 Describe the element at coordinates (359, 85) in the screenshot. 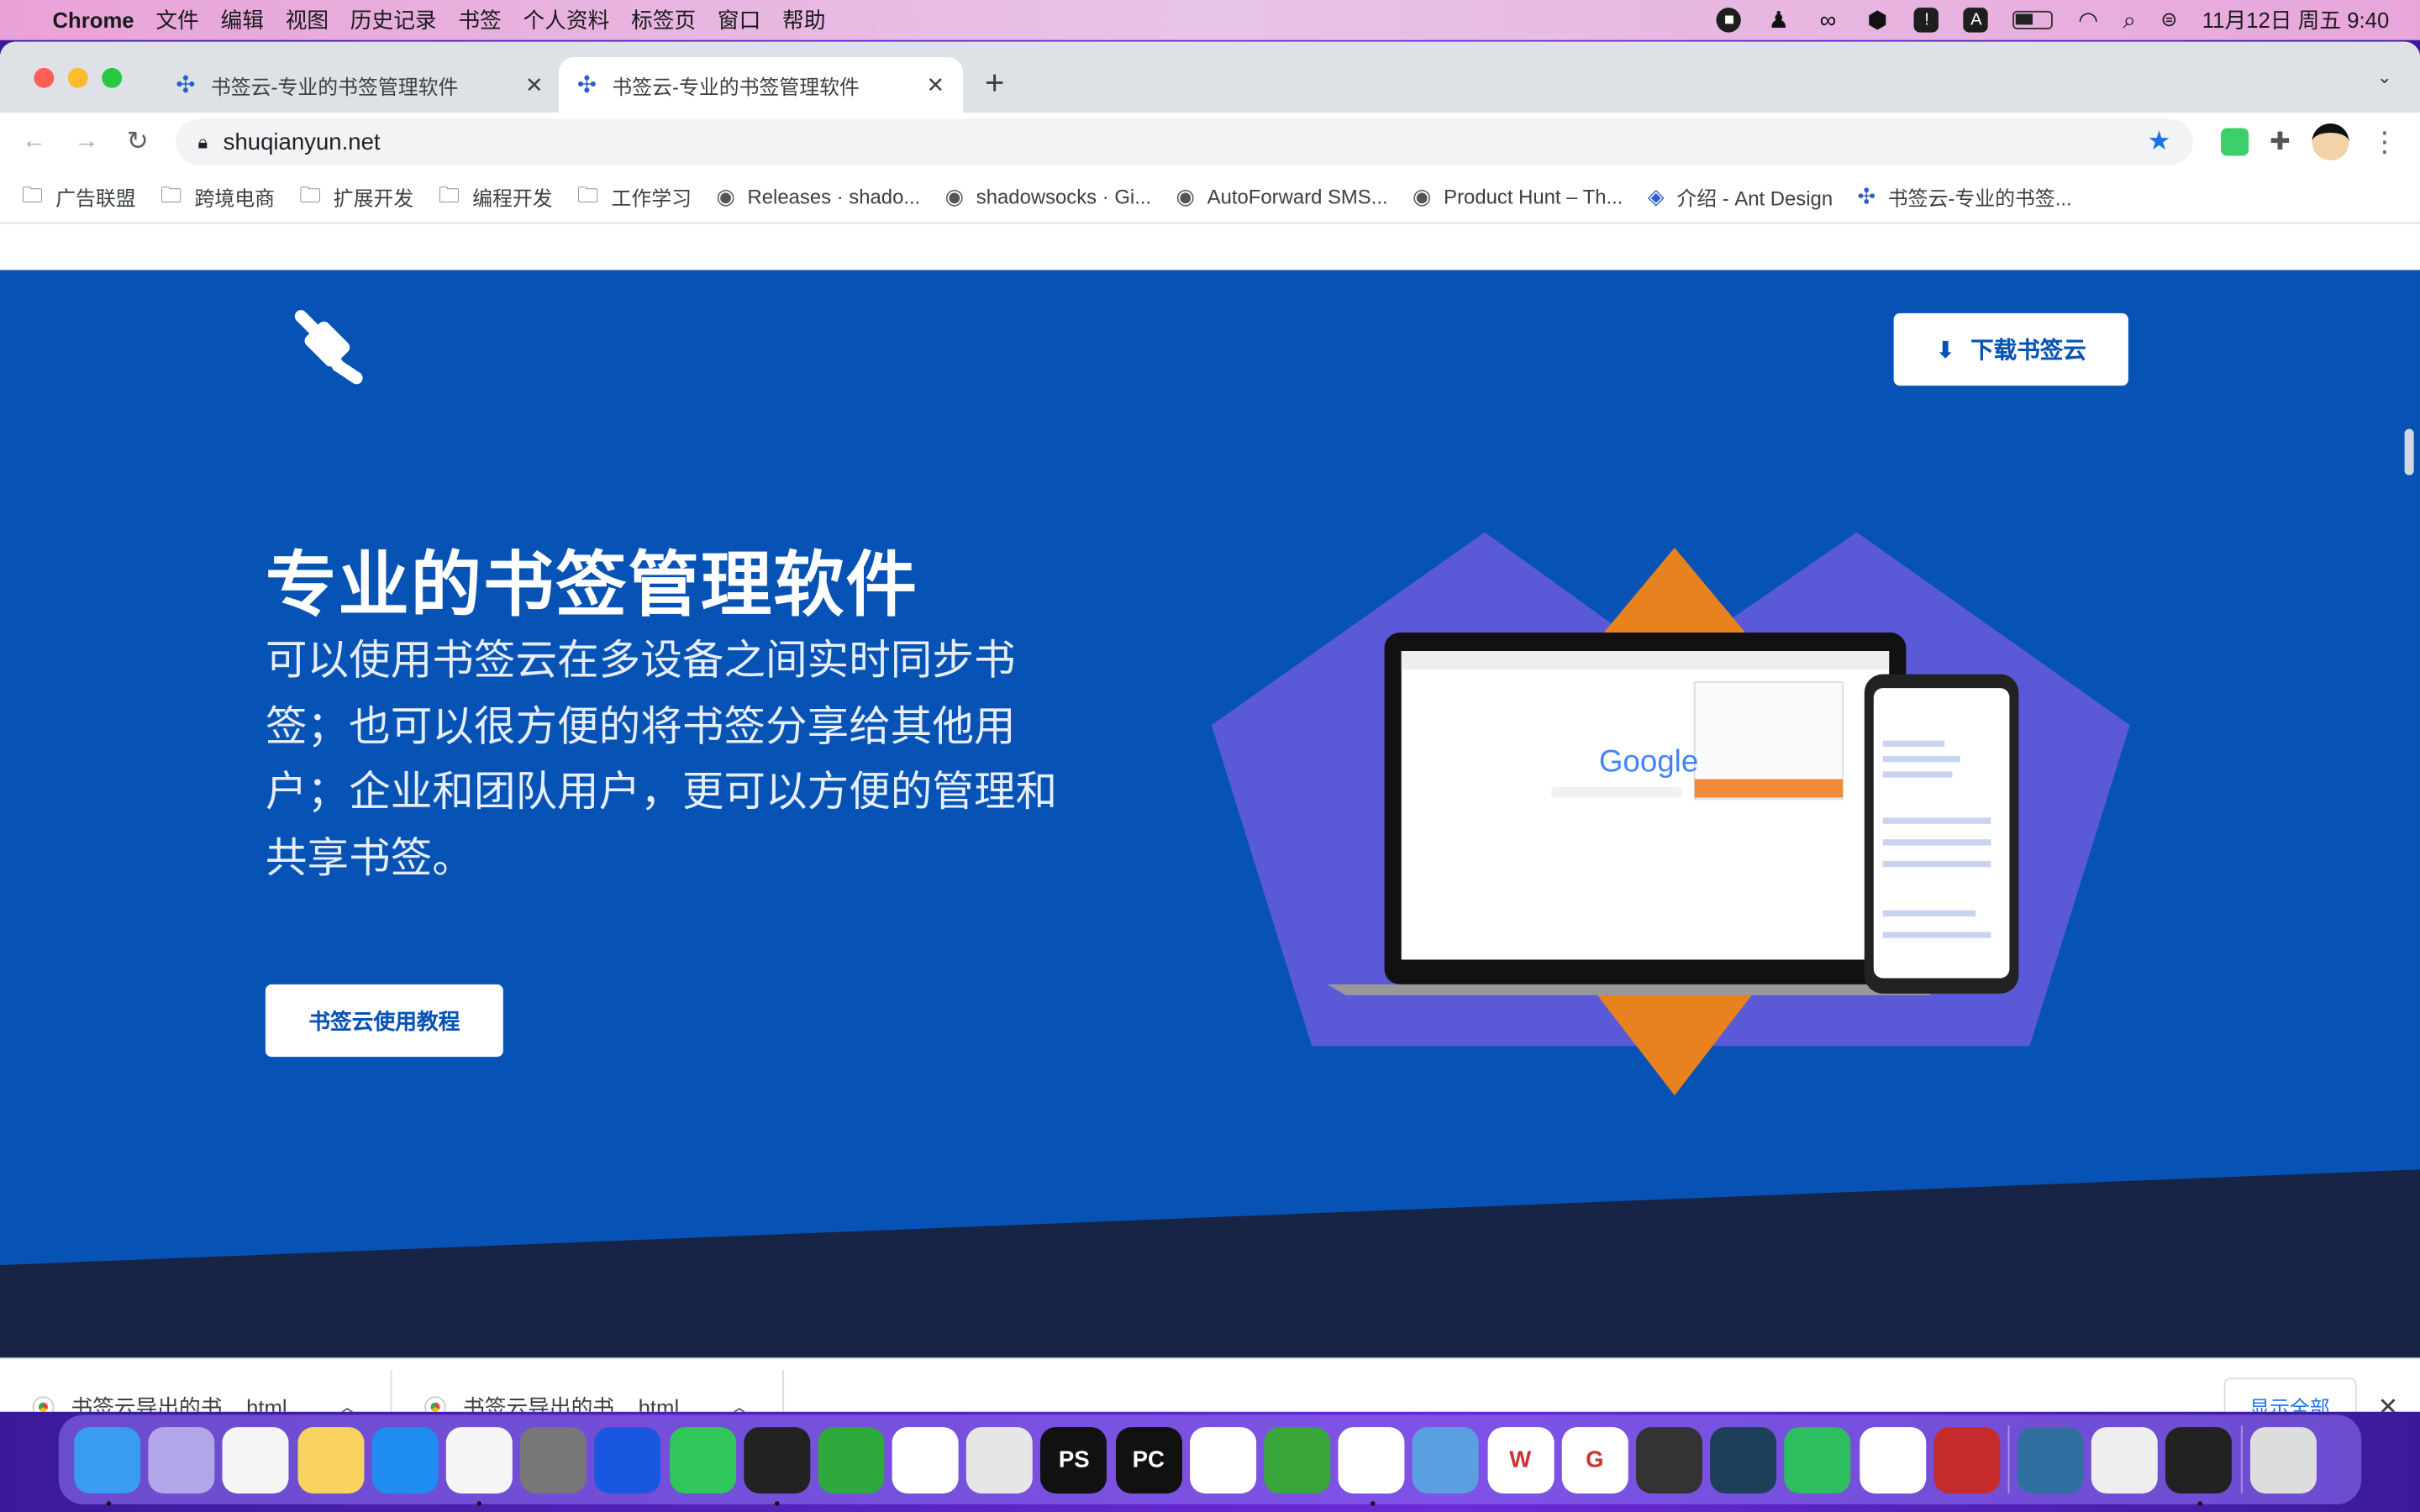

I see `tab-1: ✣ 书签云-专业的书签管理软件 ✕` at that location.